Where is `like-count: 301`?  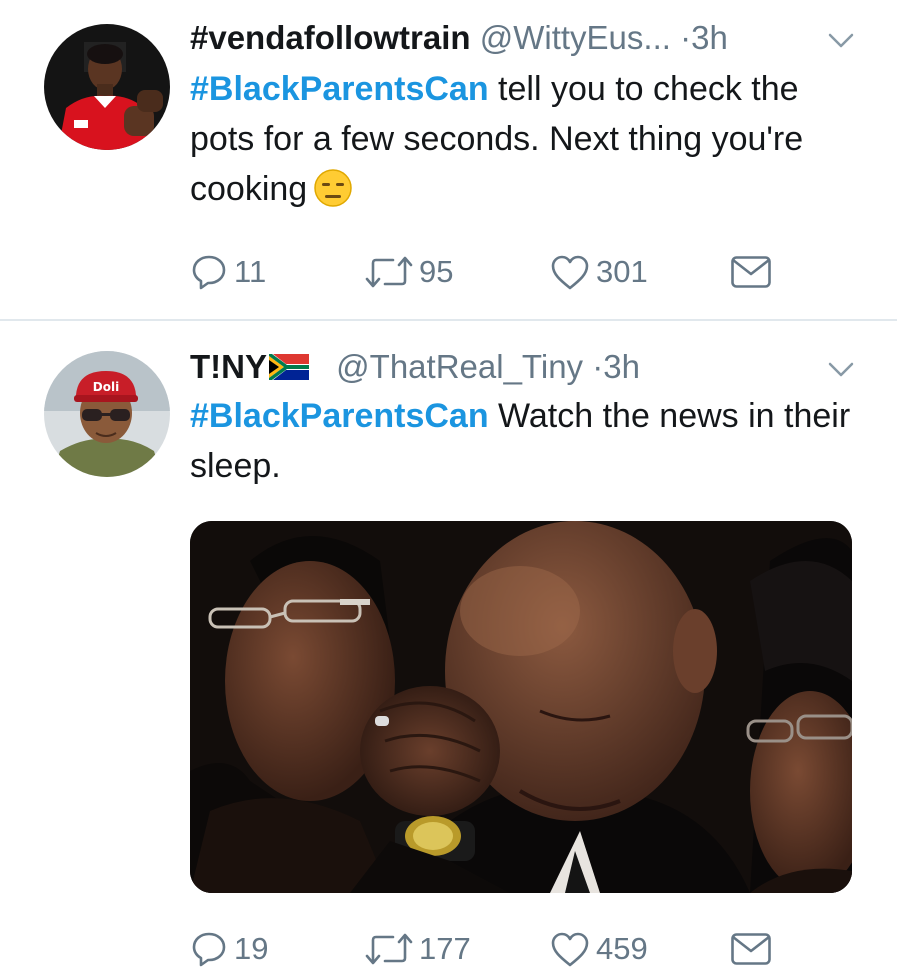 like-count: 301 is located at coordinates (622, 271).